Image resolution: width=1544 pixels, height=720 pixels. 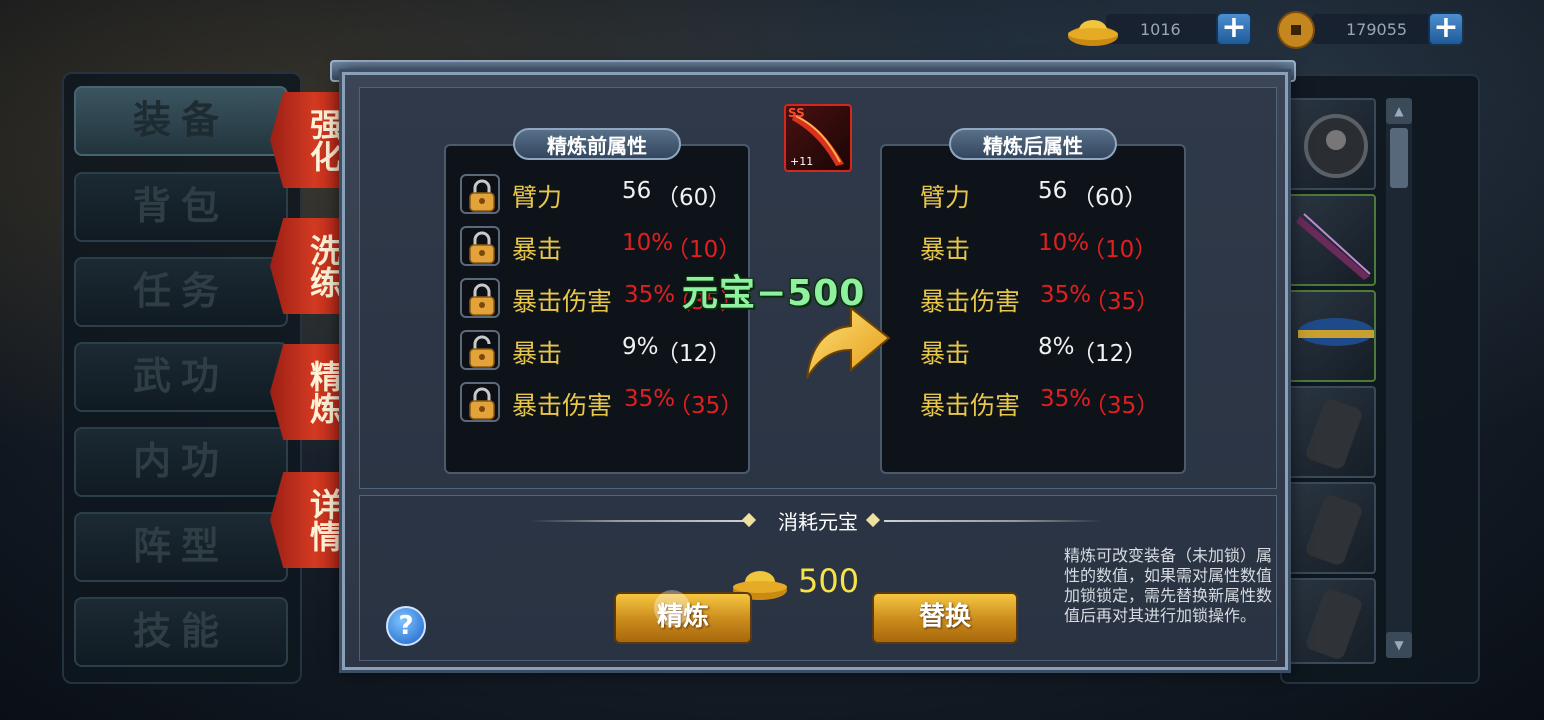 What do you see at coordinates (818, 138) in the screenshot?
I see `equipment-item-icon: SS +11` at bounding box center [818, 138].